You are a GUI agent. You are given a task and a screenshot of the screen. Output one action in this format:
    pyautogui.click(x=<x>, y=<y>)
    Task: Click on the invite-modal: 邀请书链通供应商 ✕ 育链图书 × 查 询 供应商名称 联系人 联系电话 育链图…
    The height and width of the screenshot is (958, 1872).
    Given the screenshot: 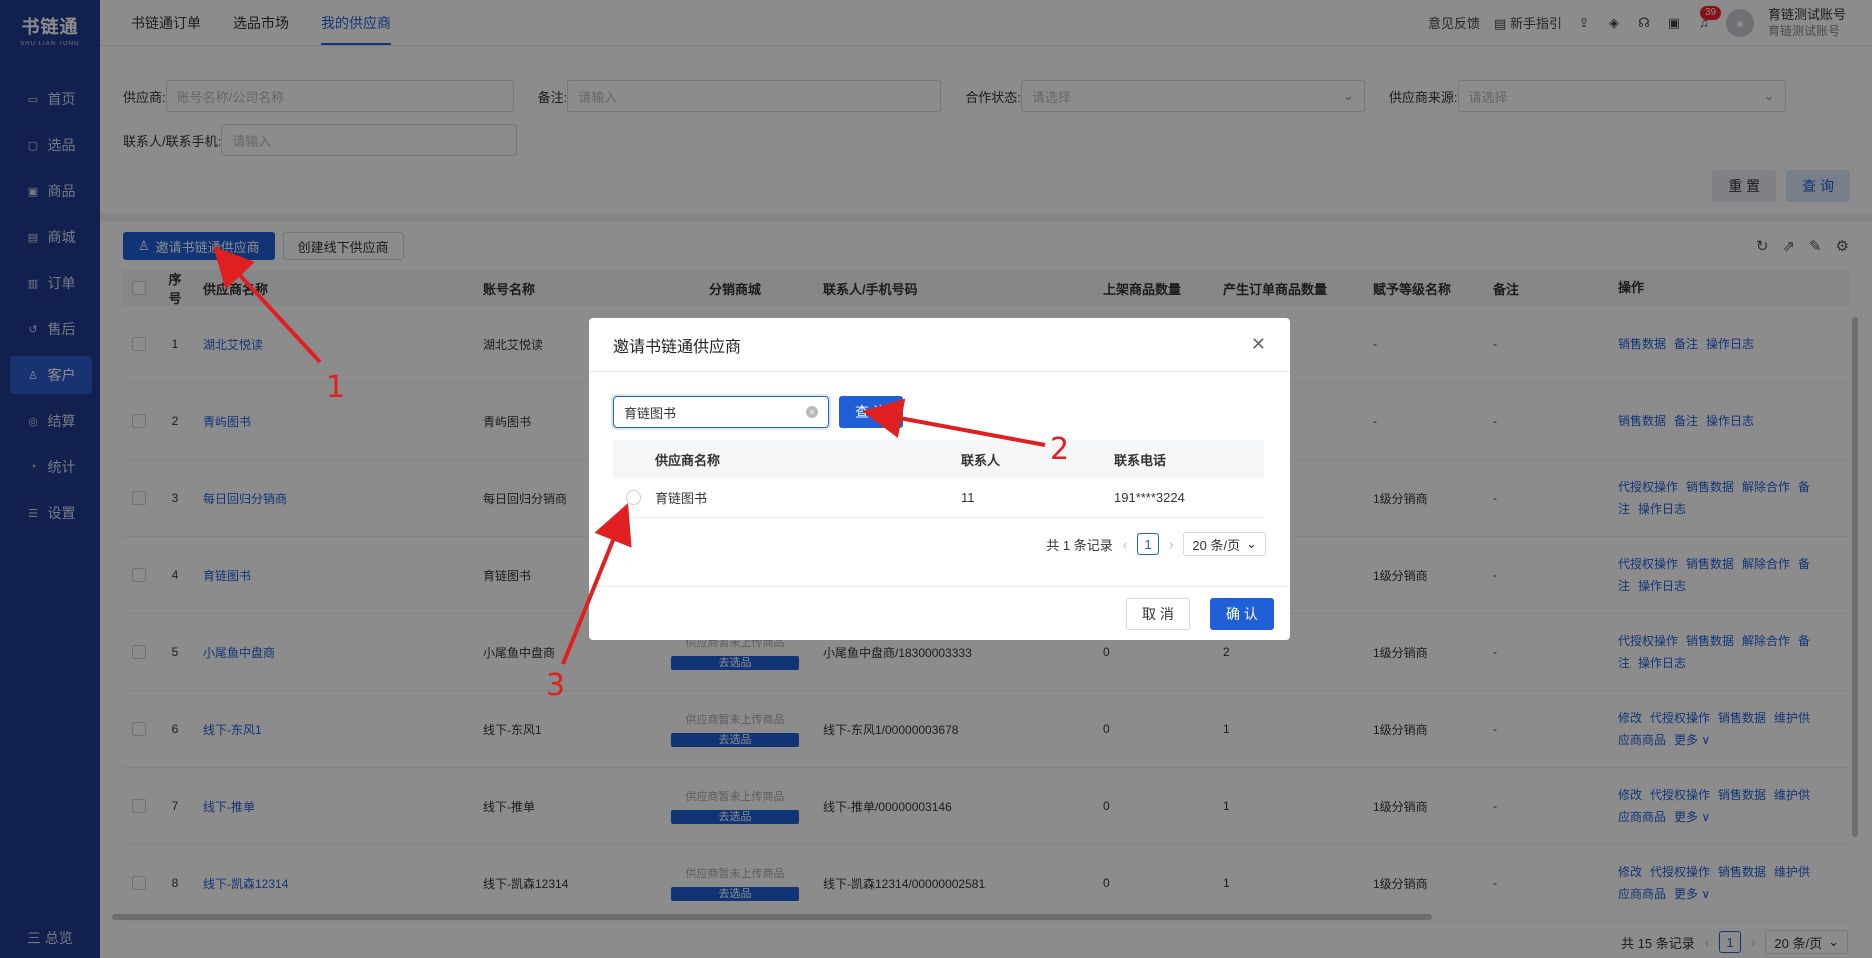 What is the action you would take?
    pyautogui.click(x=939, y=479)
    